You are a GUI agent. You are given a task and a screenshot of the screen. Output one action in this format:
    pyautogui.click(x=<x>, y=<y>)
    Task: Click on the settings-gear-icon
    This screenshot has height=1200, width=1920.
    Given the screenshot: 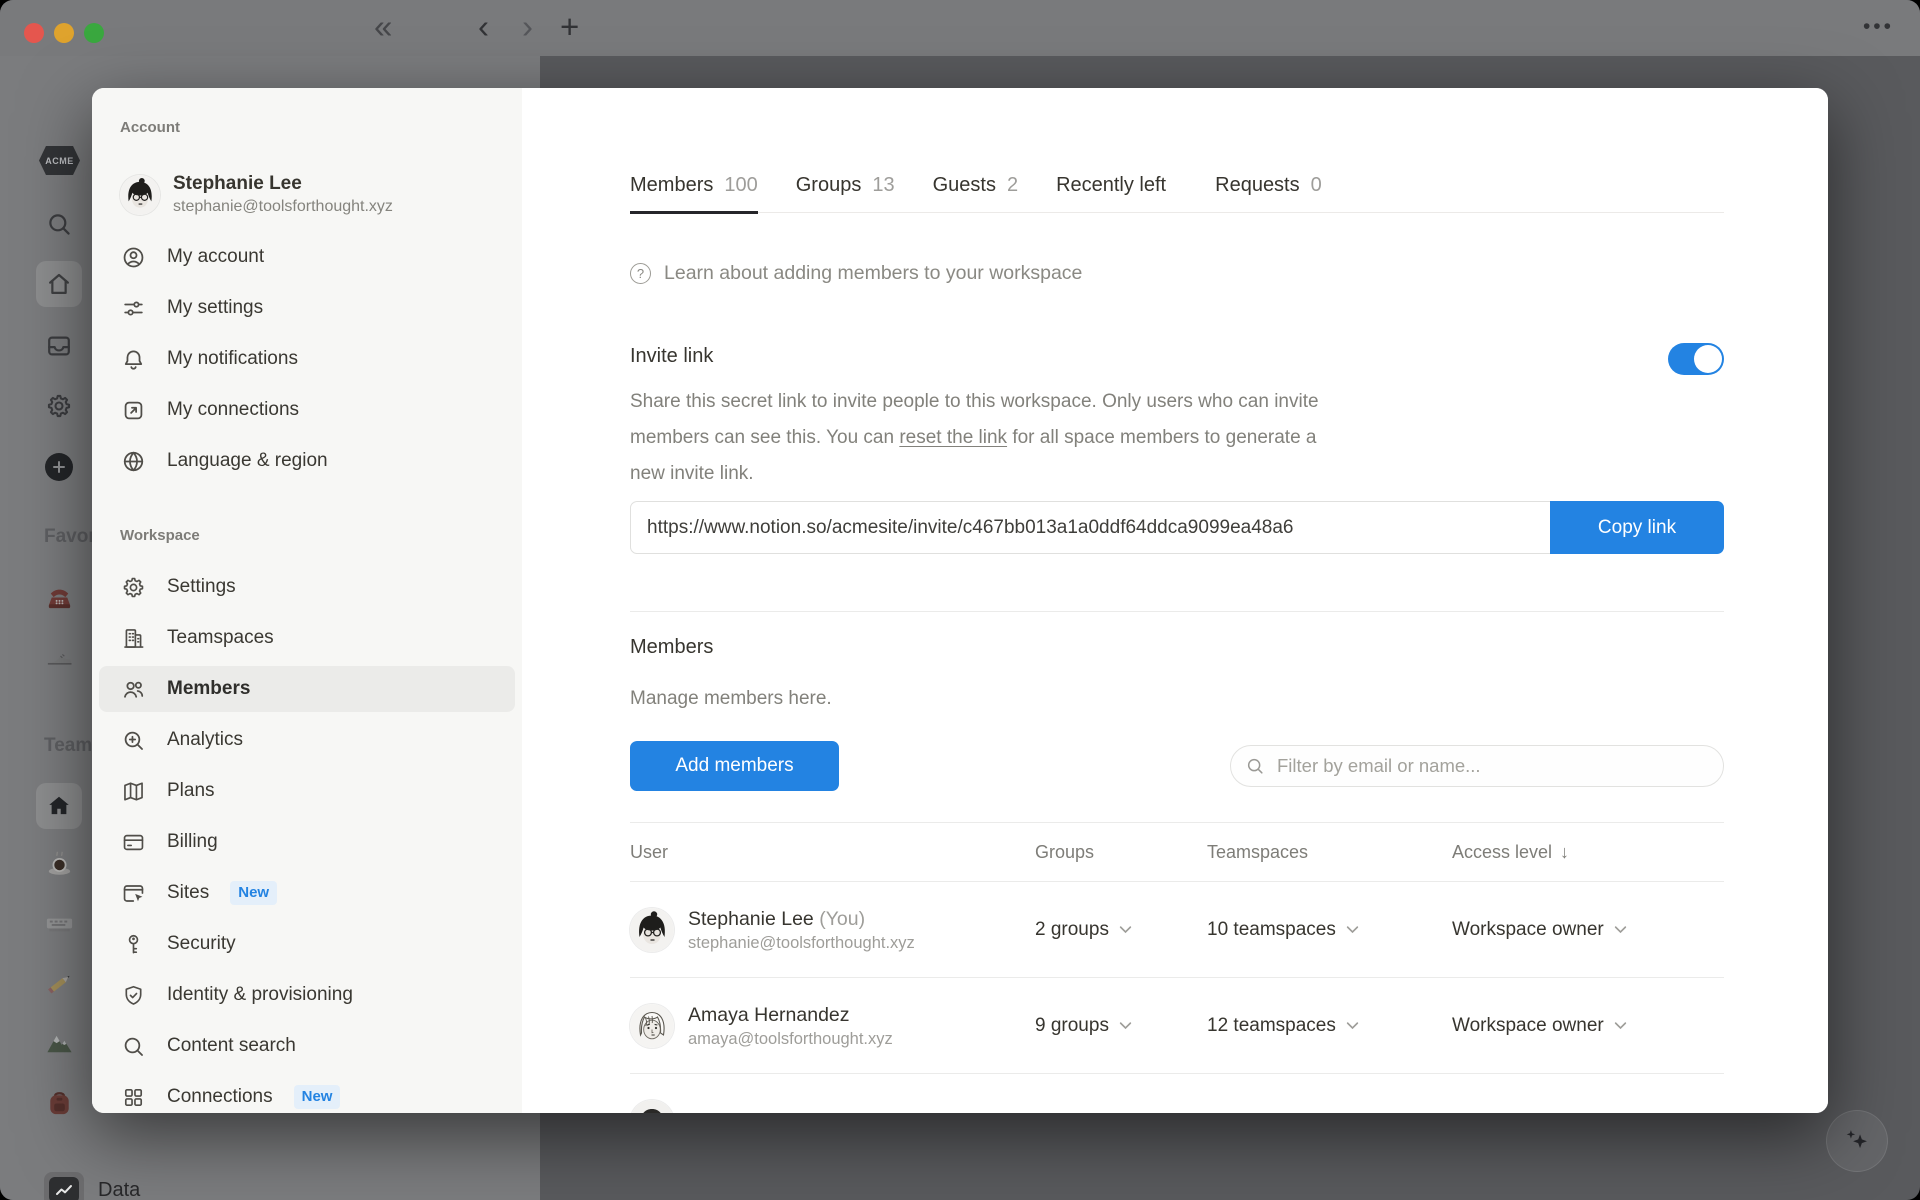 What is the action you would take?
    pyautogui.click(x=59, y=406)
    